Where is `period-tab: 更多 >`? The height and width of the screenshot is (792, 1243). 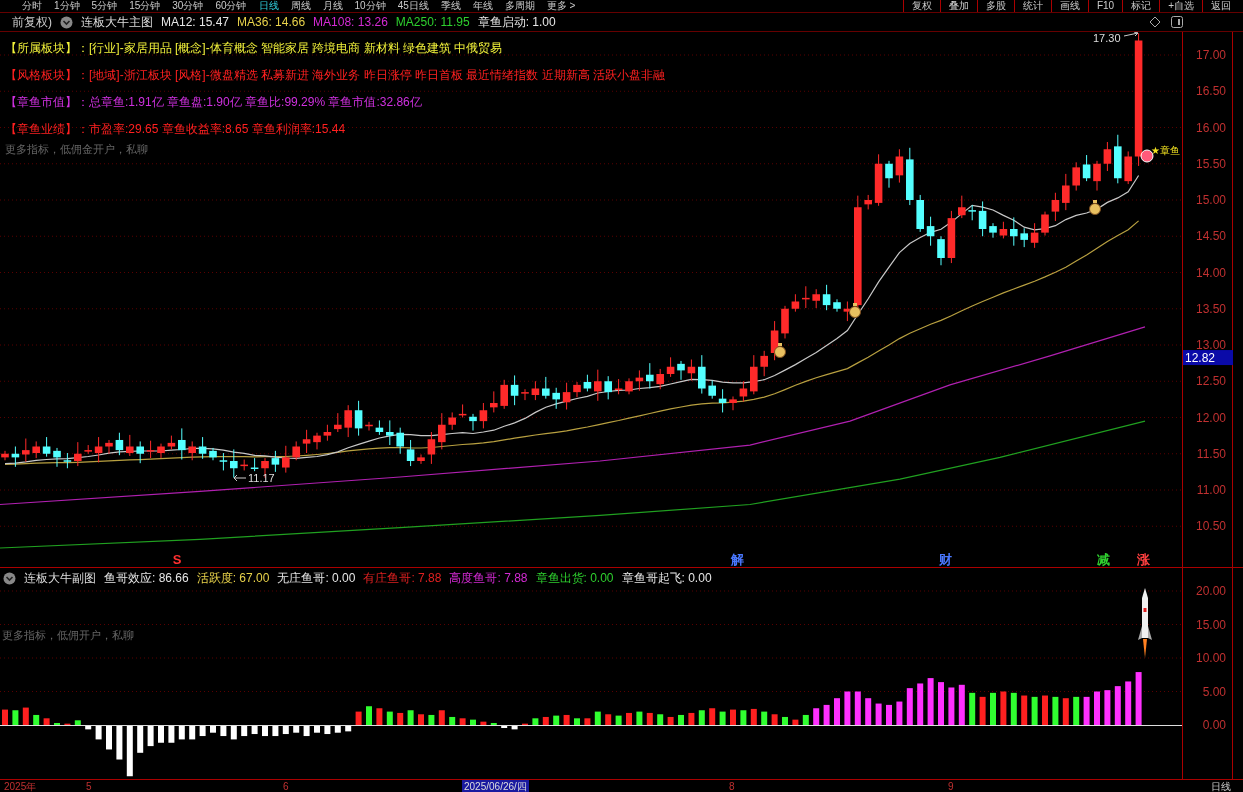 period-tab: 更多 > is located at coordinates (561, 6).